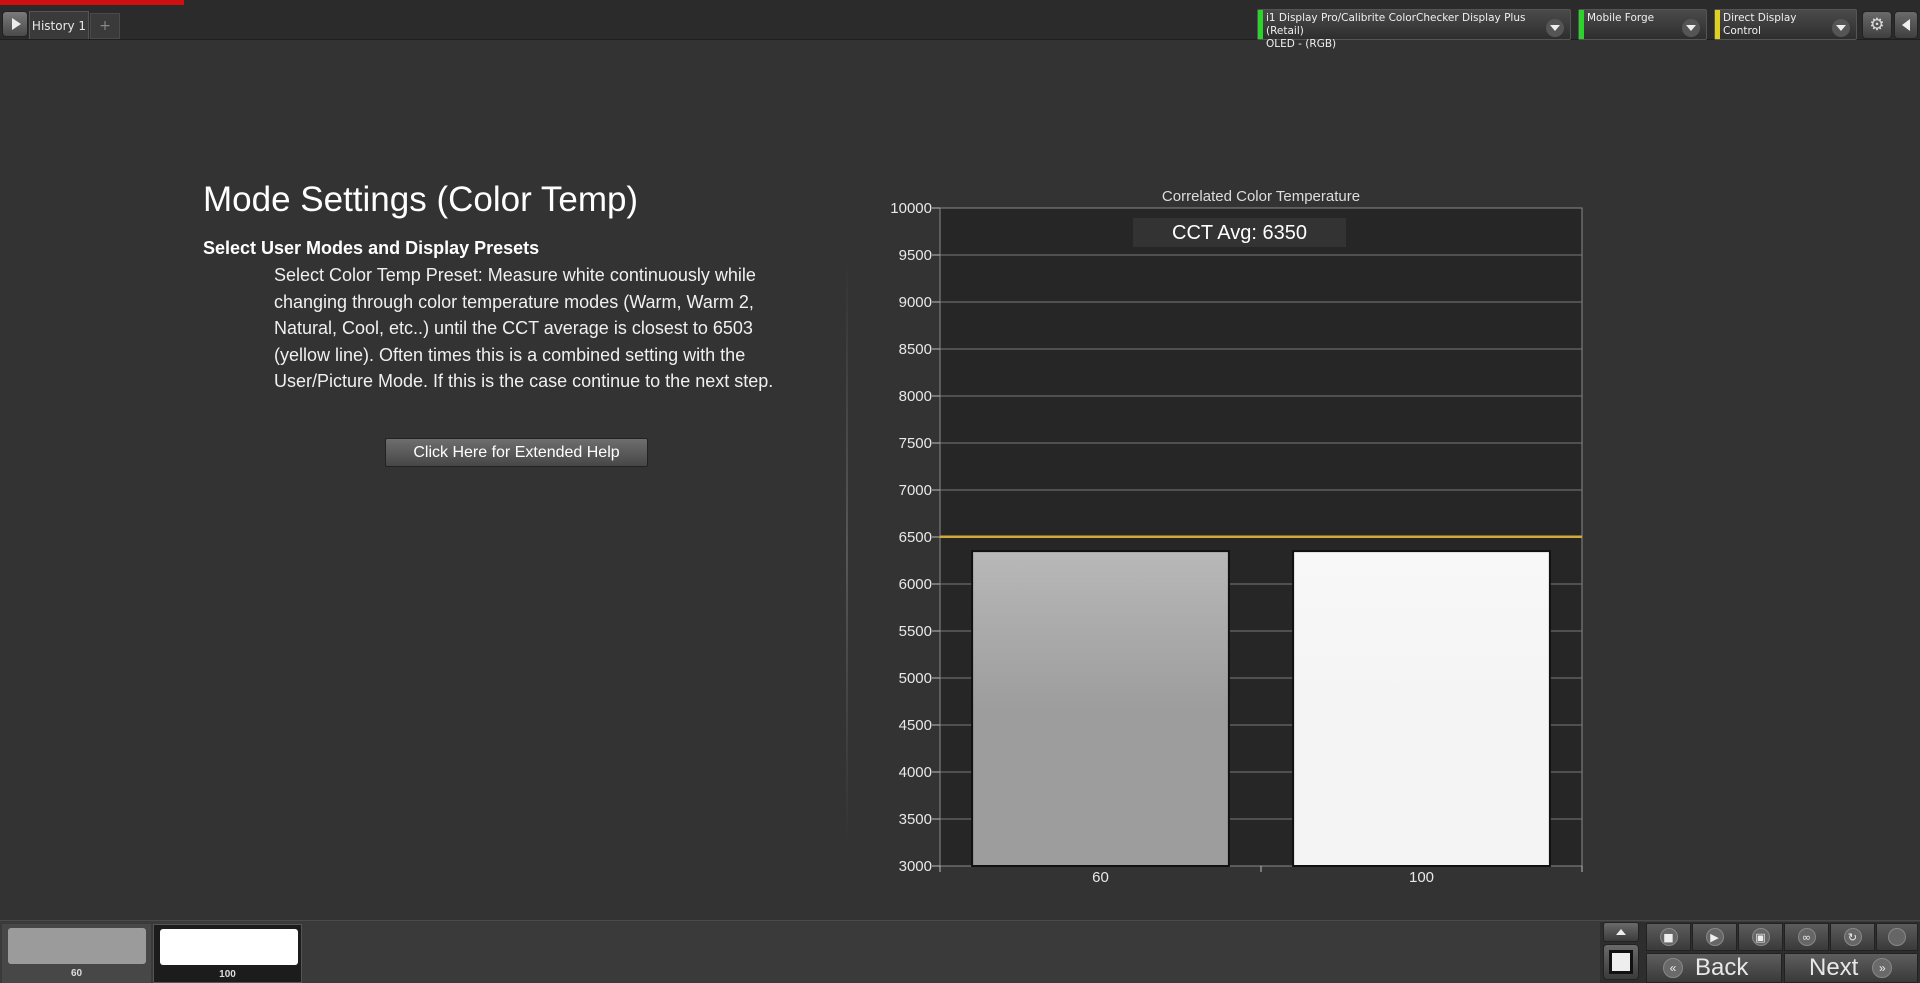  Describe the element at coordinates (915, 490) in the screenshot. I see `y-tick-label: 7000` at that location.